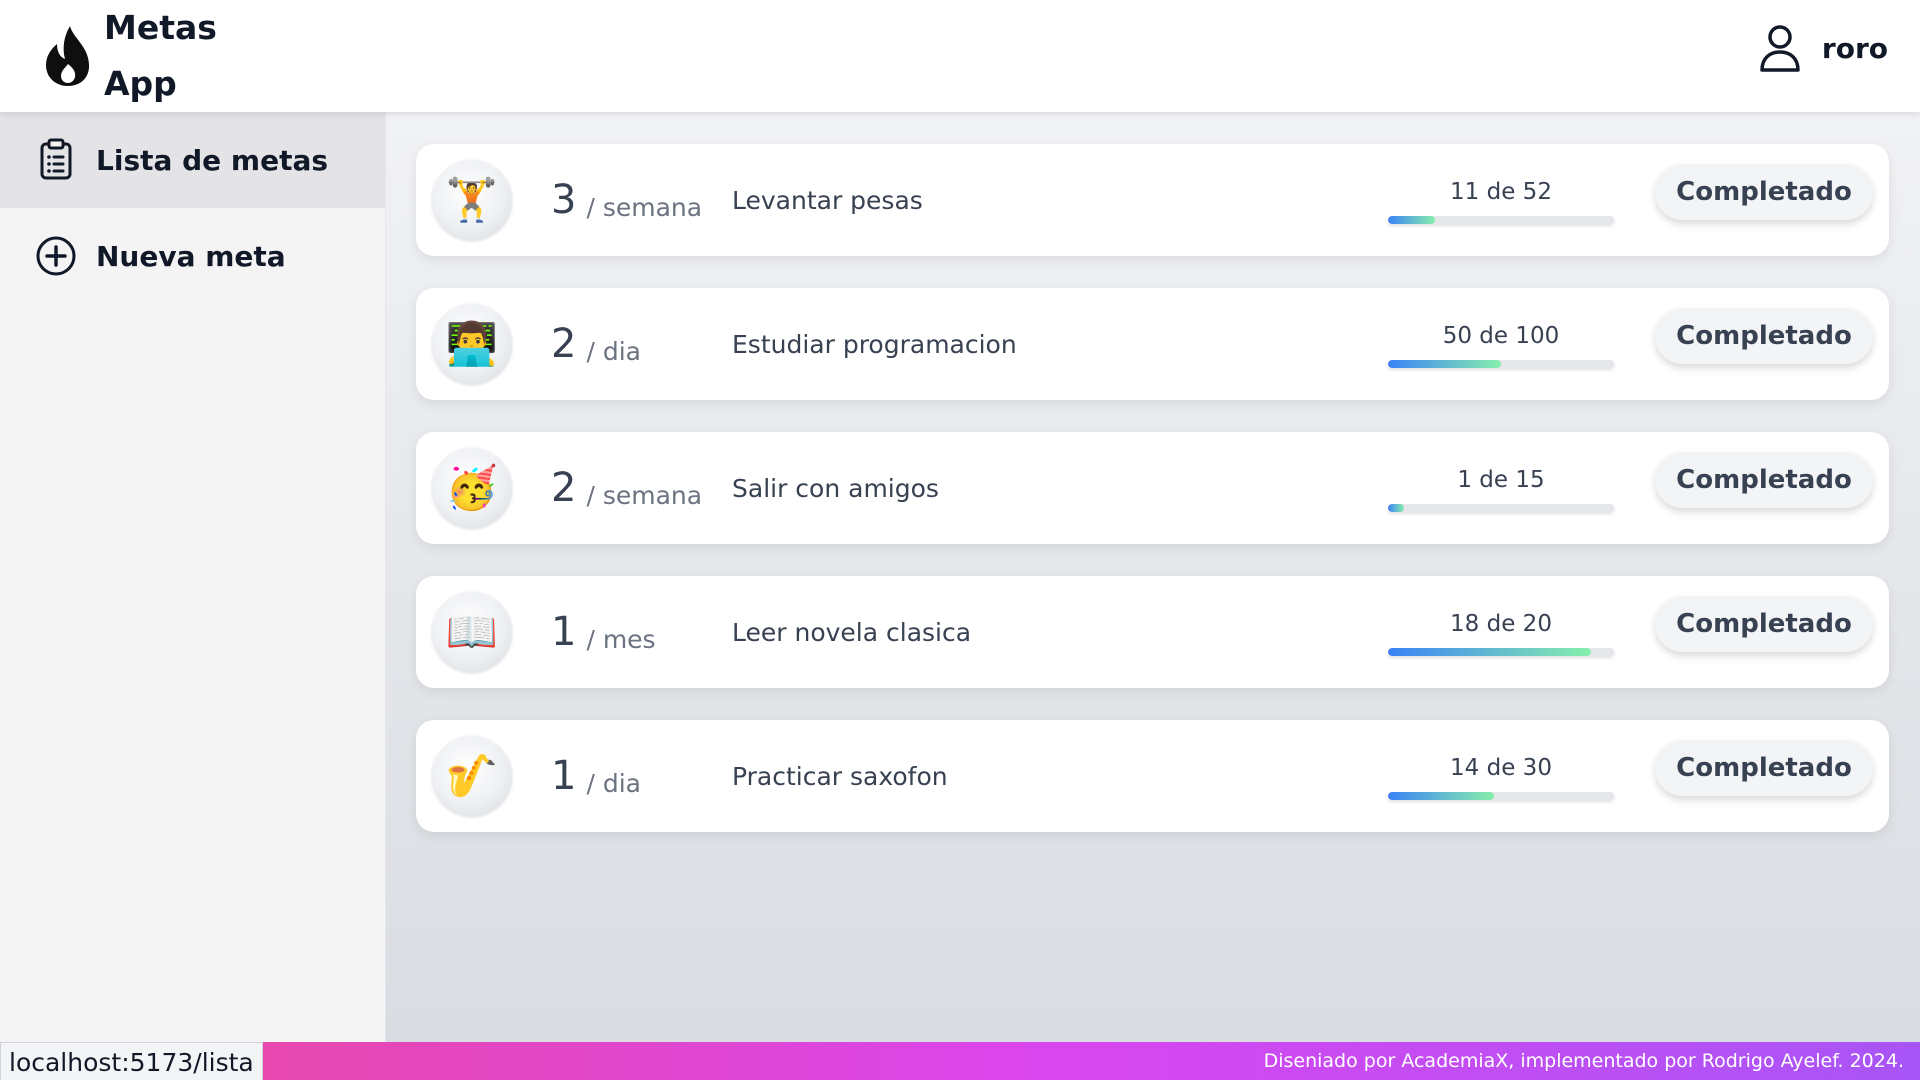 Image resolution: width=1920 pixels, height=1080 pixels. Describe the element at coordinates (874, 344) in the screenshot. I see `goal-title: Estudiar programacion` at that location.